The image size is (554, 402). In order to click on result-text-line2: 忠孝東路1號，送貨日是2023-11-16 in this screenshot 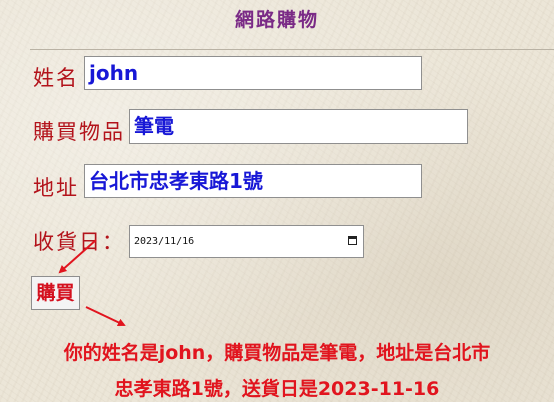, I will do `click(277, 389)`.